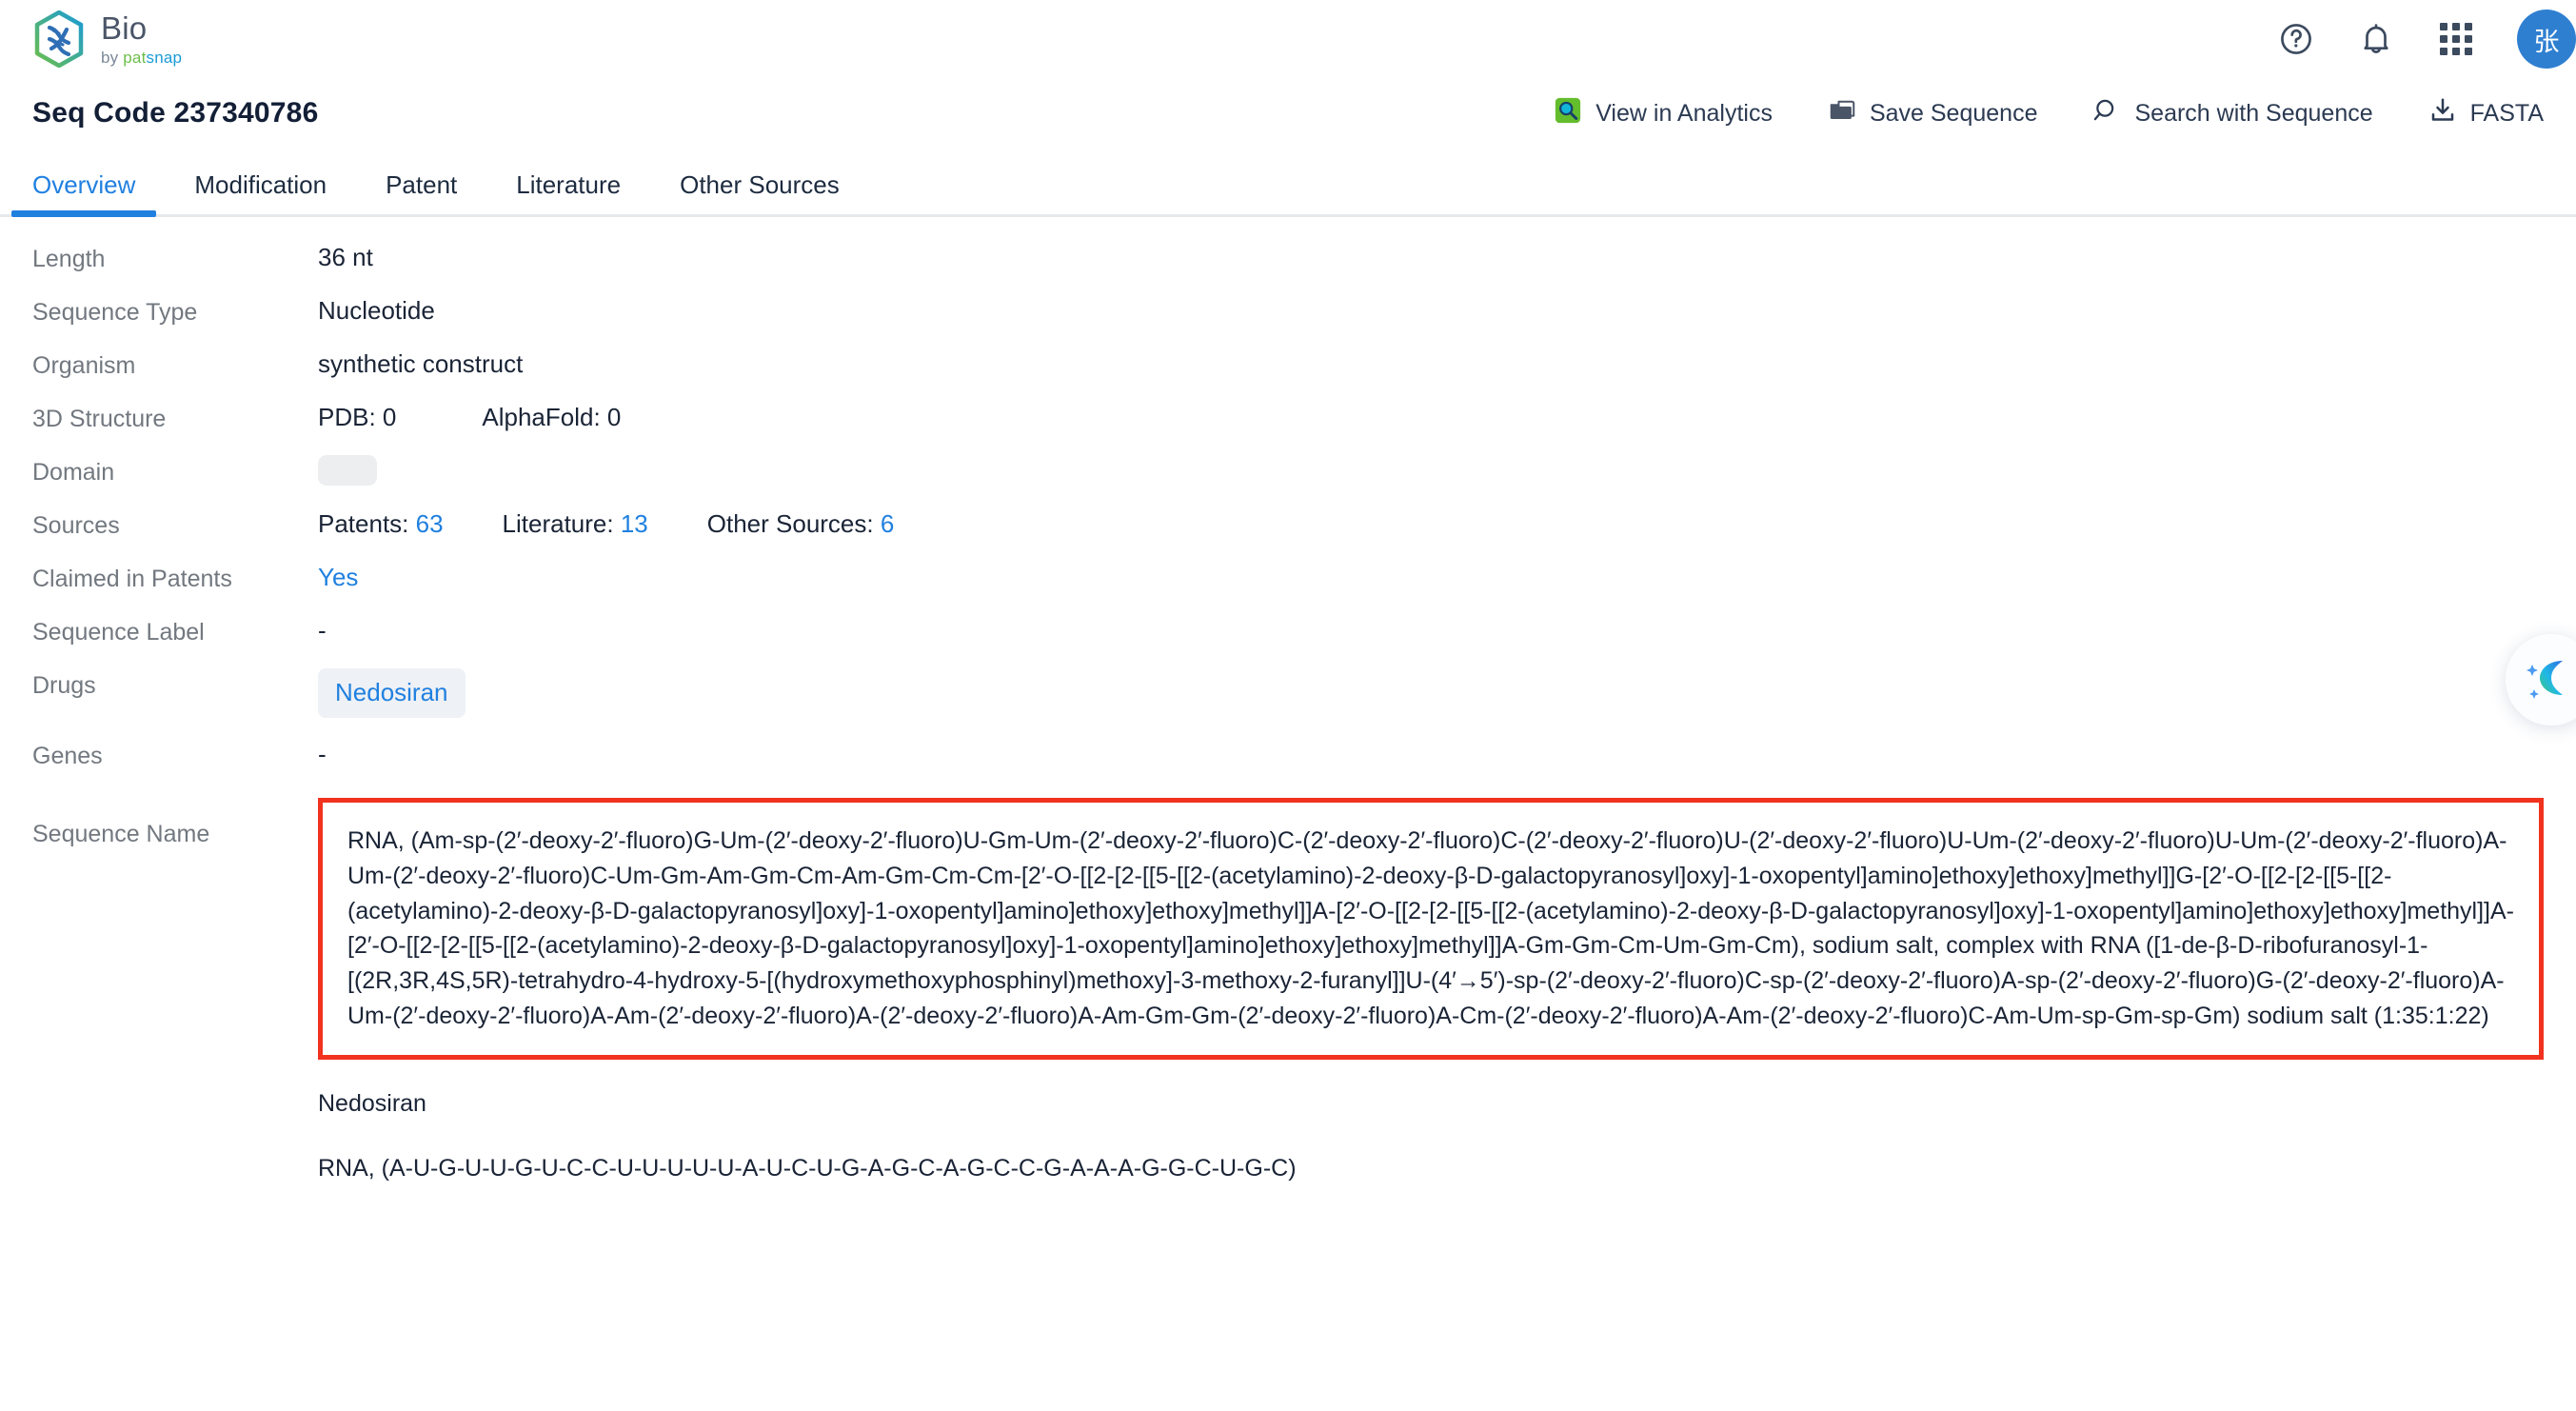  Describe the element at coordinates (59, 40) in the screenshot. I see `bio-patsnap-logo-icon` at that location.